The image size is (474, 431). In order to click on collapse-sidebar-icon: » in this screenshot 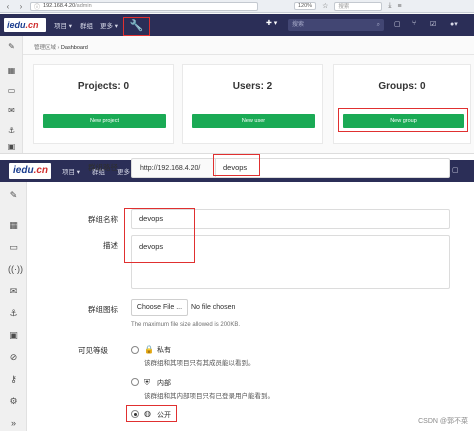, I will do `click(13, 423)`.